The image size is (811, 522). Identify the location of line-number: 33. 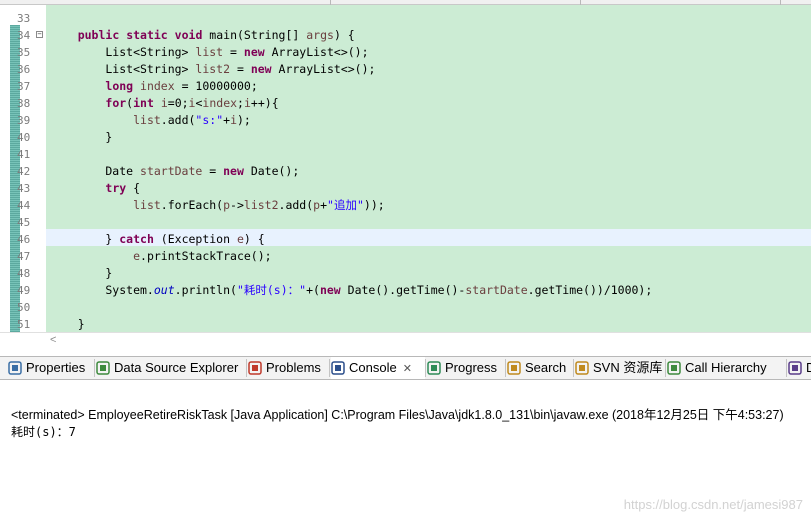
(24, 18).